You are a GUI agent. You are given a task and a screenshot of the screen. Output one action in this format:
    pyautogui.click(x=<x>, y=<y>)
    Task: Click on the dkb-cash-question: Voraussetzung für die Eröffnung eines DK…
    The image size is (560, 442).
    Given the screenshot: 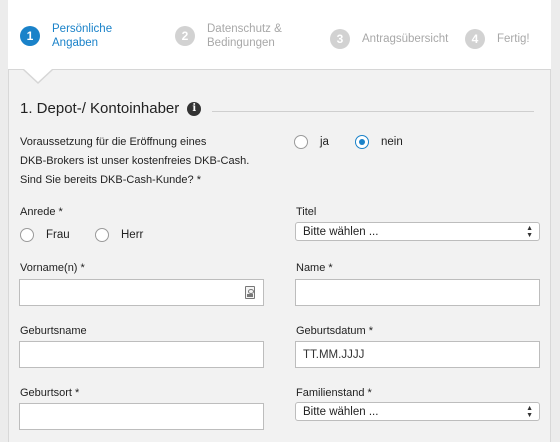 What is the action you would take?
    pyautogui.click(x=135, y=161)
    